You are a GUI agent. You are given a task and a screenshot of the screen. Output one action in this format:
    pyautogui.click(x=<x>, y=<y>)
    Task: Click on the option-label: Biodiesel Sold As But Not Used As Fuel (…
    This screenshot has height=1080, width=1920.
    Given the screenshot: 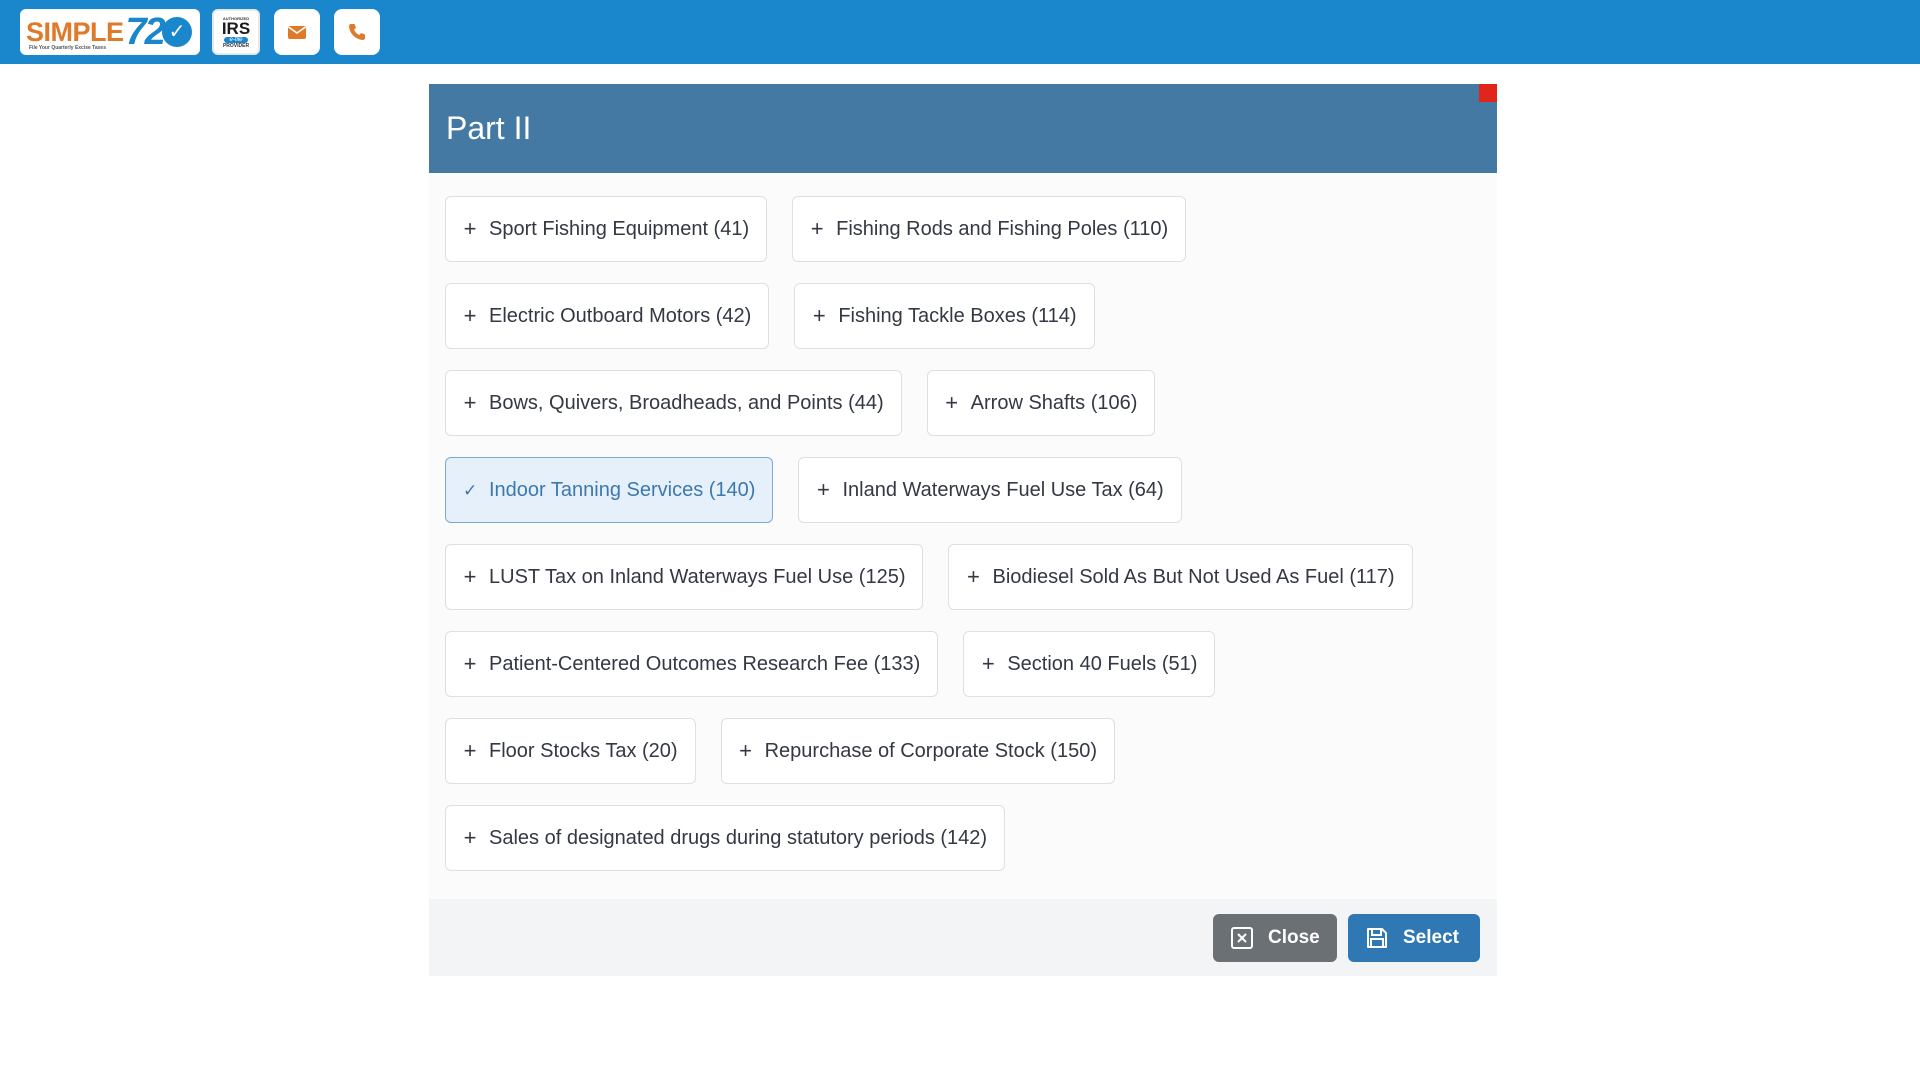 What is the action you would take?
    pyautogui.click(x=1193, y=576)
    